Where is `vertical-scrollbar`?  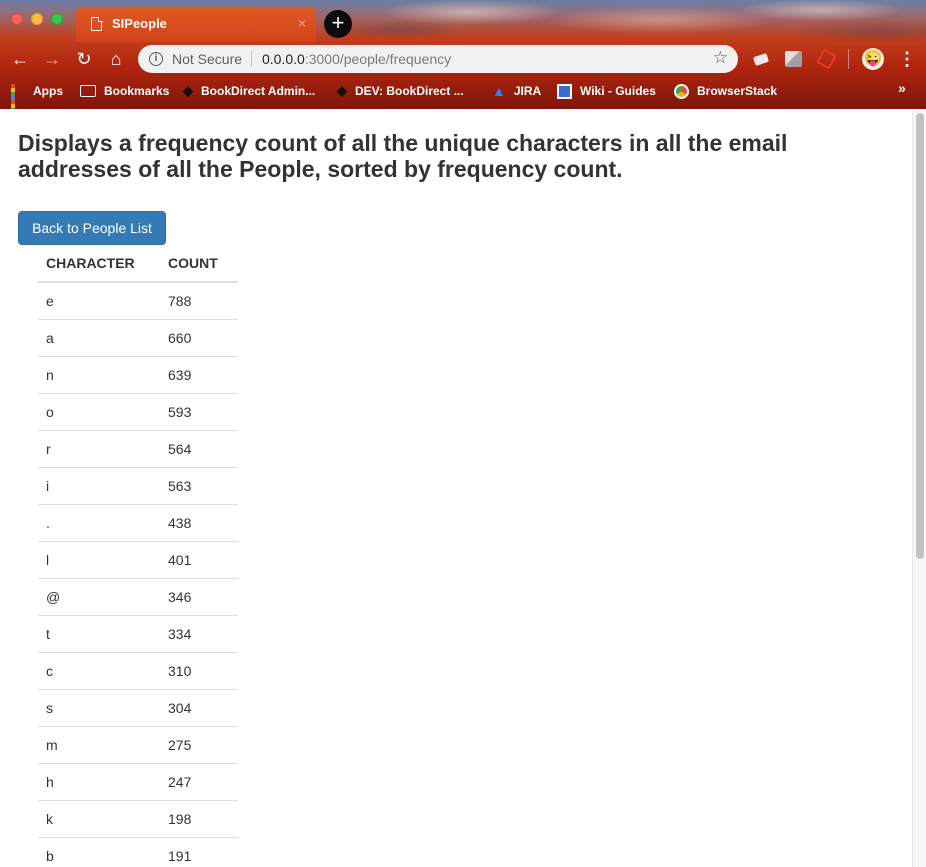
vertical-scrollbar is located at coordinates (919, 488).